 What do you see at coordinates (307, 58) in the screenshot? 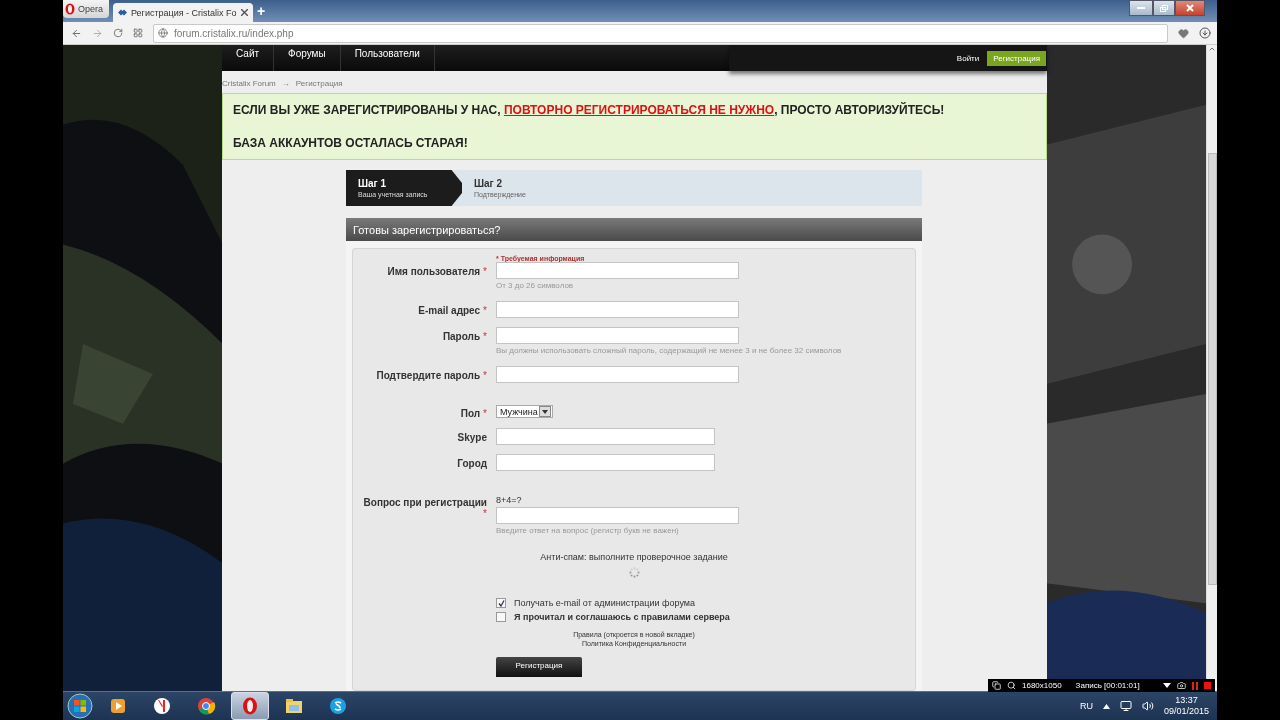
I see `nav-link: Форумы` at bounding box center [307, 58].